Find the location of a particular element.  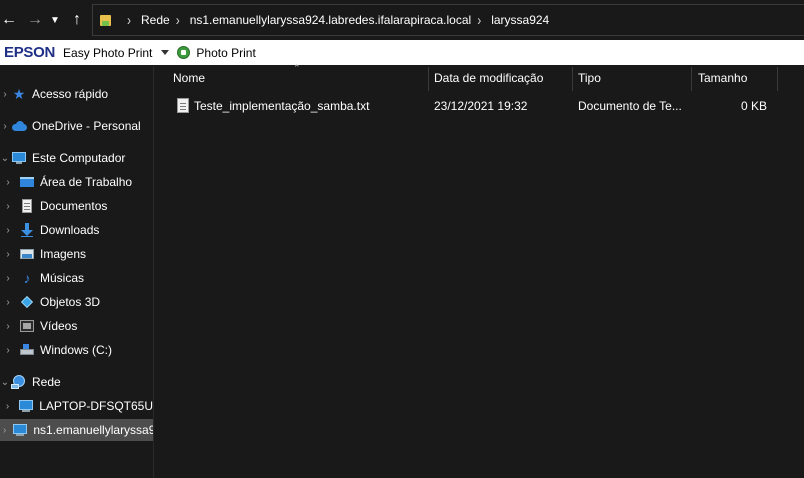

sidebar-item-videos: › Vídeos is located at coordinates (76, 326).